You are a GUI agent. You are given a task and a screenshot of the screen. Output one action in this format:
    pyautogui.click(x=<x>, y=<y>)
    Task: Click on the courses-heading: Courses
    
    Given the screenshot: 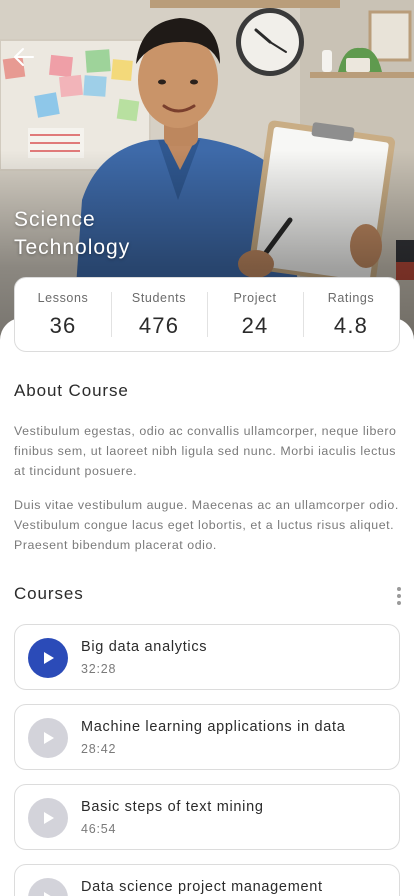 What is the action you would take?
    pyautogui.click(x=49, y=593)
    